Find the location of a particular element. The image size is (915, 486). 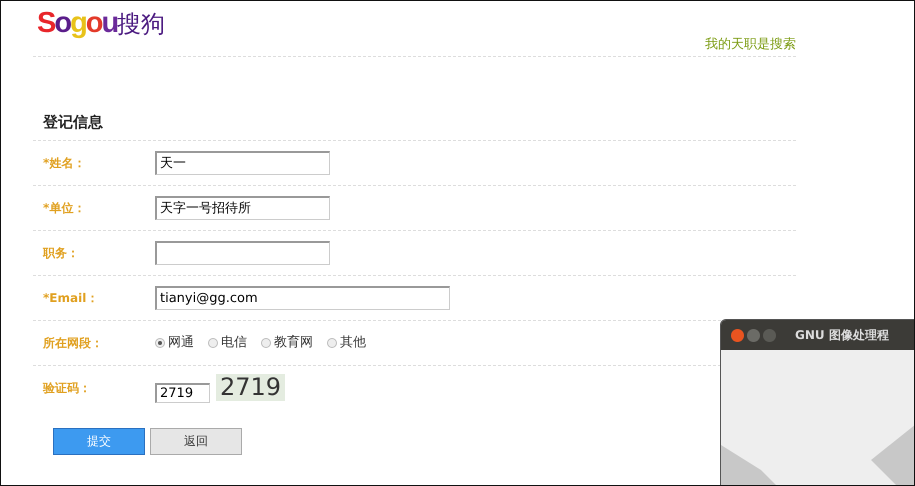

close-icon is located at coordinates (737, 335).